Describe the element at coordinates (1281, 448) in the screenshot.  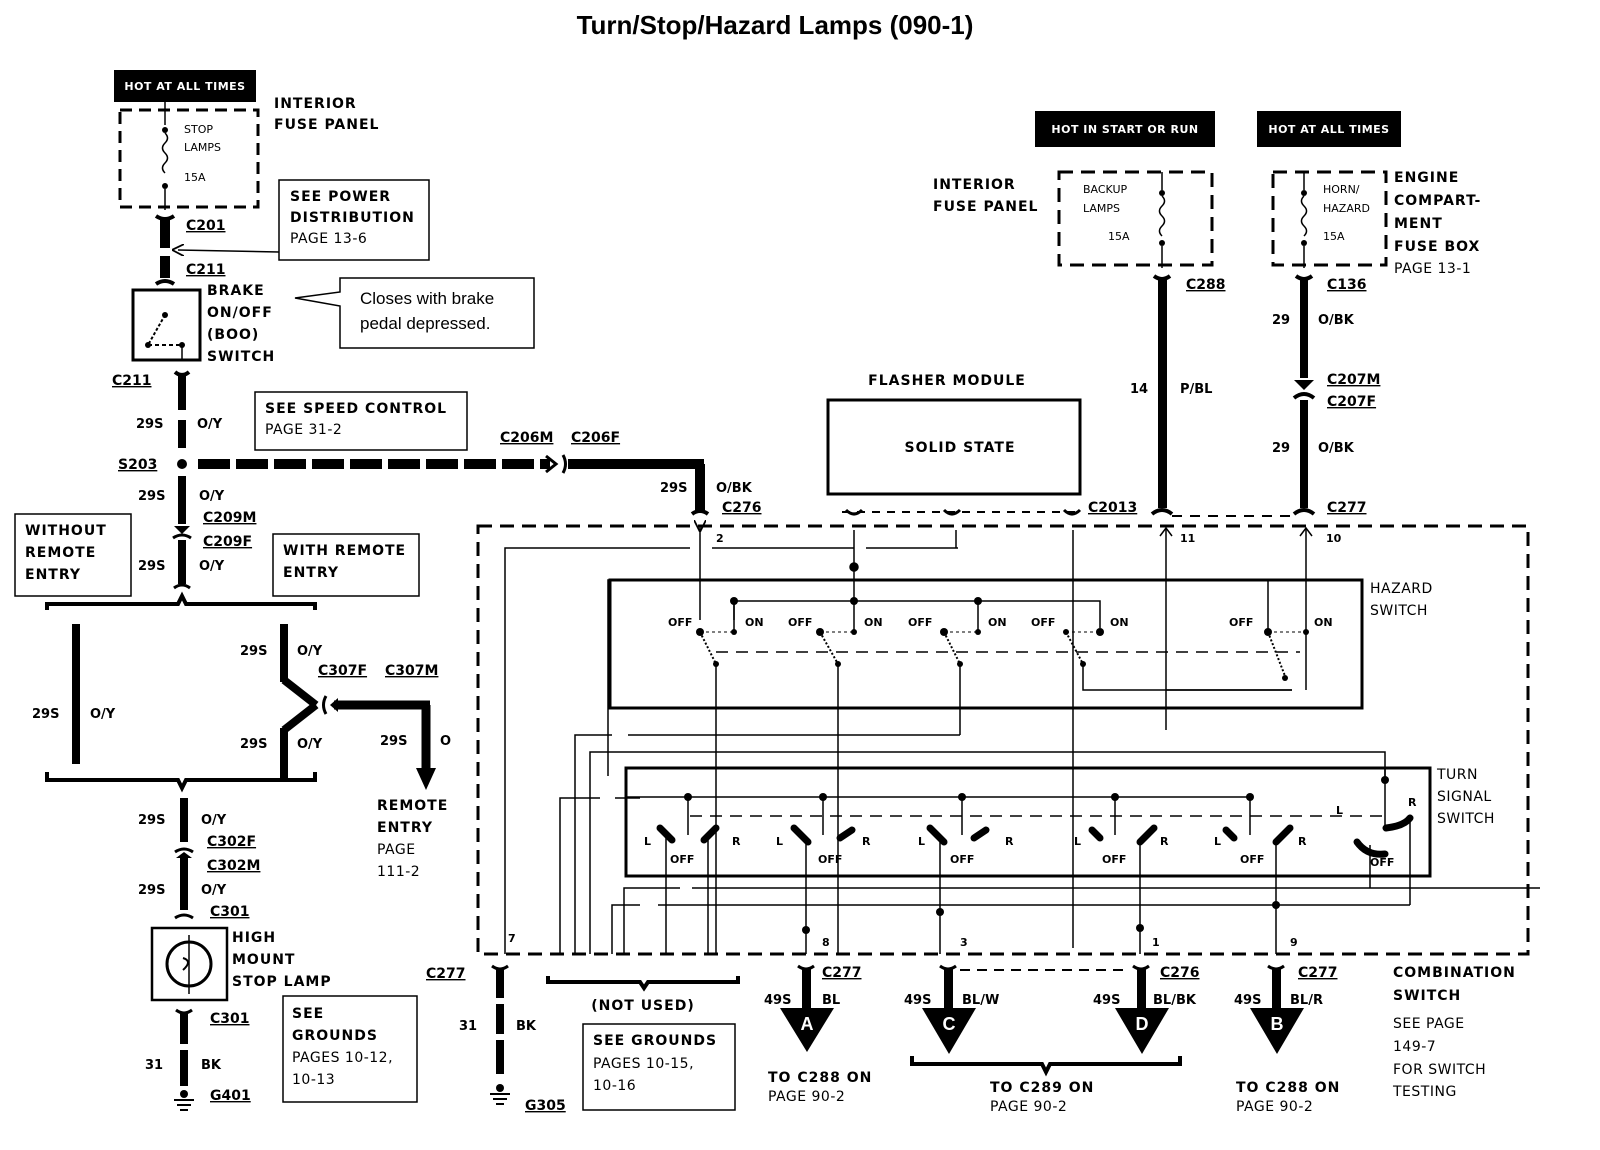
I see `wire-circuit: 29` at that location.